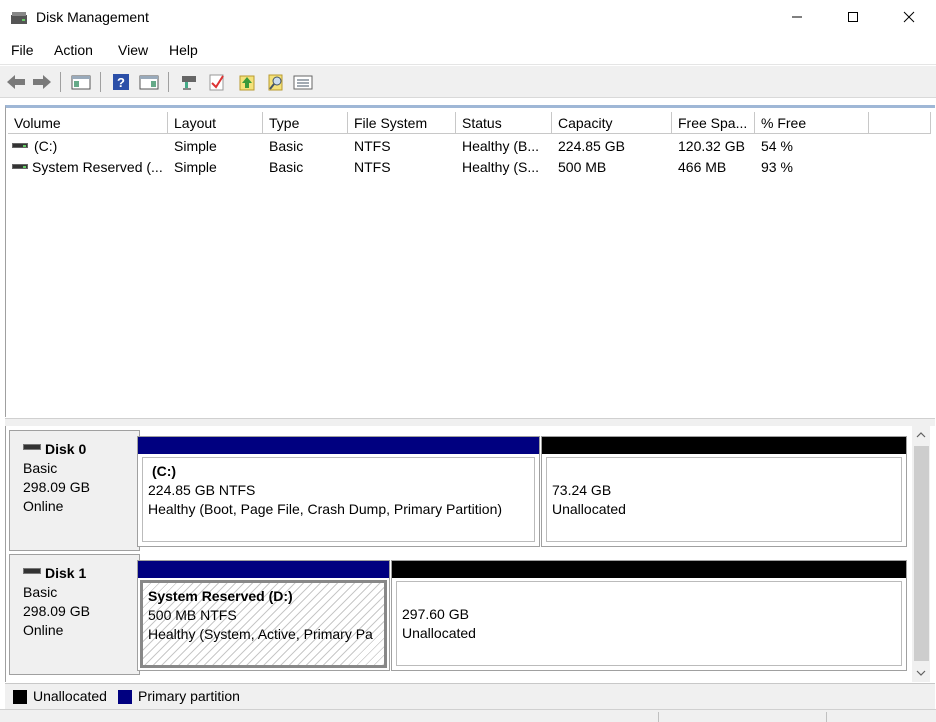 The width and height of the screenshot is (936, 722). I want to click on partition-status: Healthy (System, Active, Primary Pa, so click(260, 634).